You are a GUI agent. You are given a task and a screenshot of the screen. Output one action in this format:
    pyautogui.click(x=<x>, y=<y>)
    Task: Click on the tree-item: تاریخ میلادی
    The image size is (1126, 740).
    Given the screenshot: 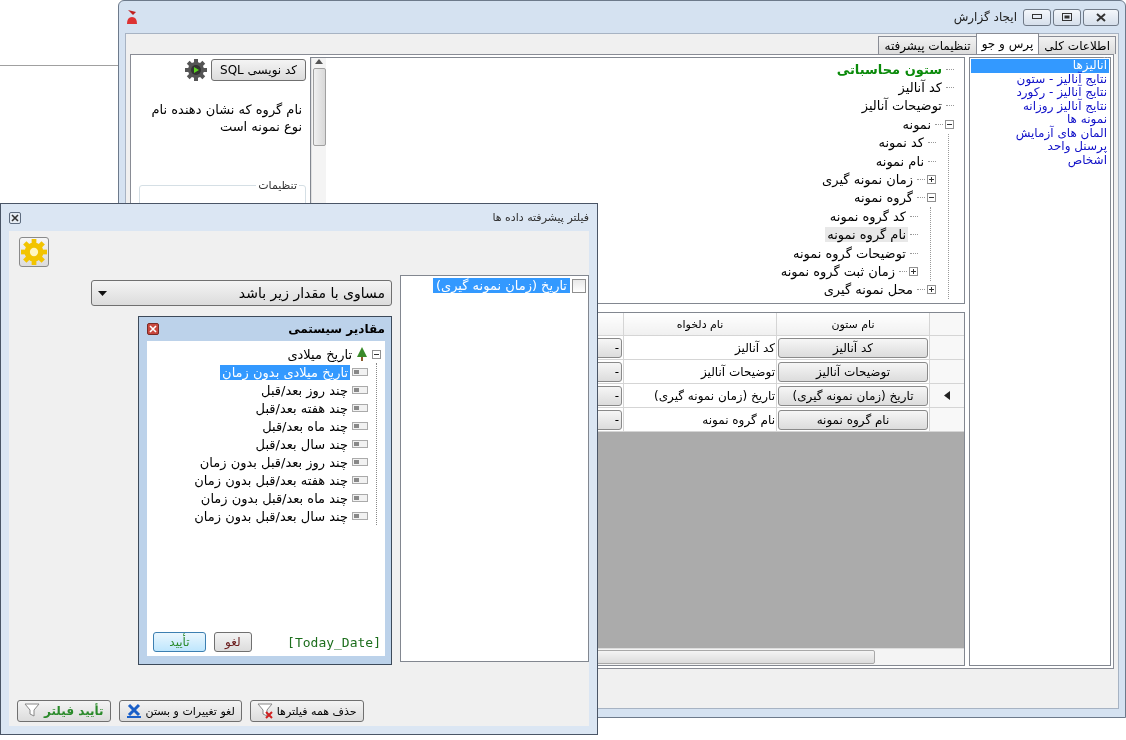 What is the action you would take?
    pyautogui.click(x=319, y=354)
    